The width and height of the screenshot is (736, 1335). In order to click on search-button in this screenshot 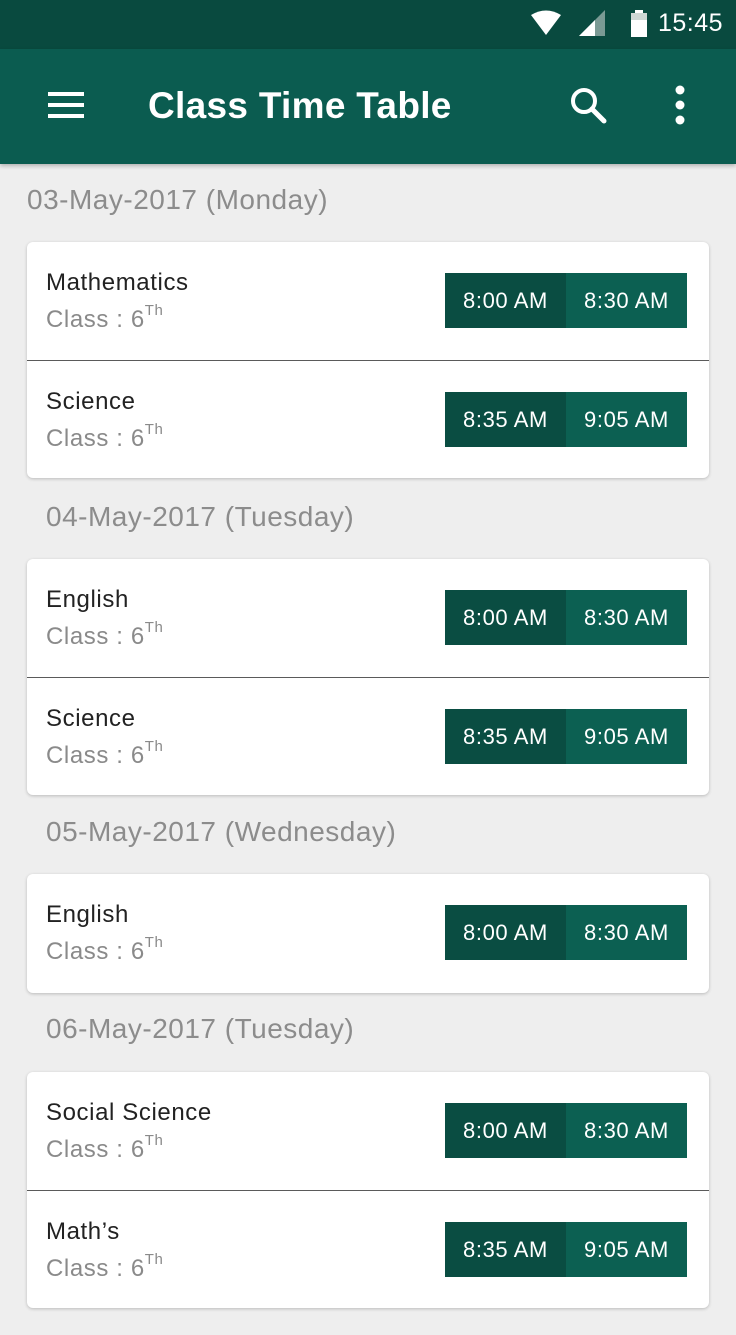, I will do `click(588, 107)`.